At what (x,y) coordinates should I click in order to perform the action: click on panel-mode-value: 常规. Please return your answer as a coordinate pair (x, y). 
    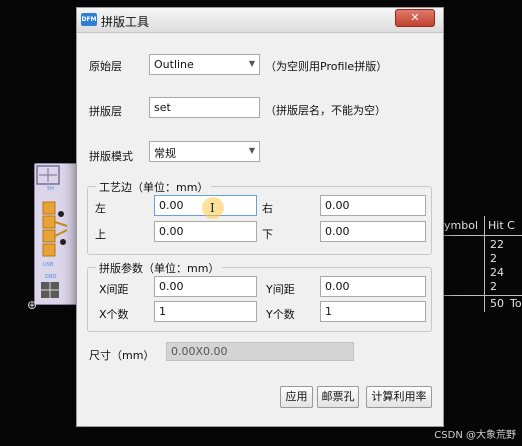
    Looking at the image, I should click on (165, 153).